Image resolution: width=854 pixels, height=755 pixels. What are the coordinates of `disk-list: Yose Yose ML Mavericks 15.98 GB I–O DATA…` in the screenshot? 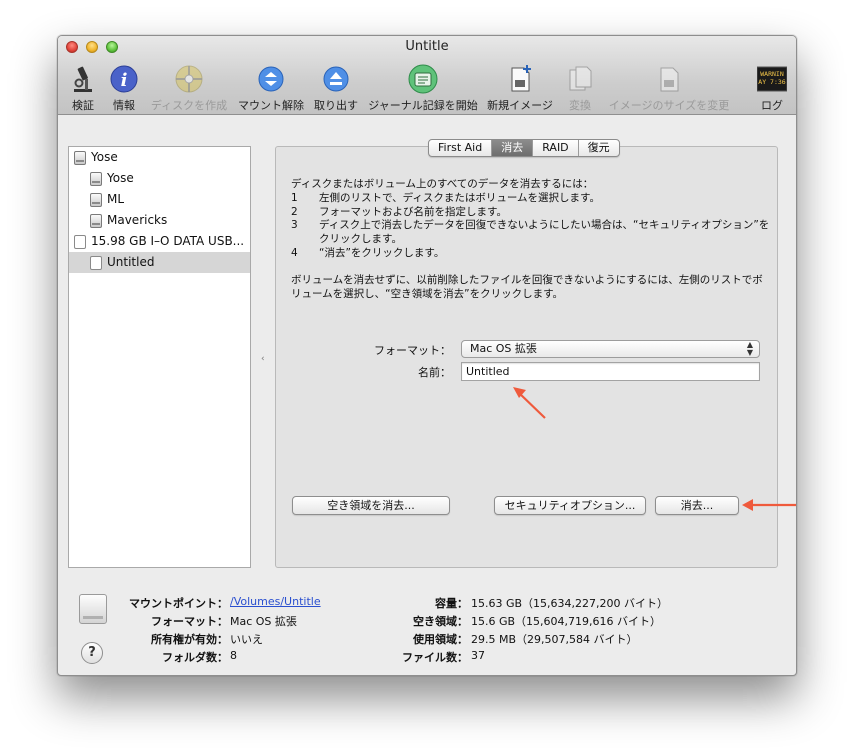 It's located at (159, 357).